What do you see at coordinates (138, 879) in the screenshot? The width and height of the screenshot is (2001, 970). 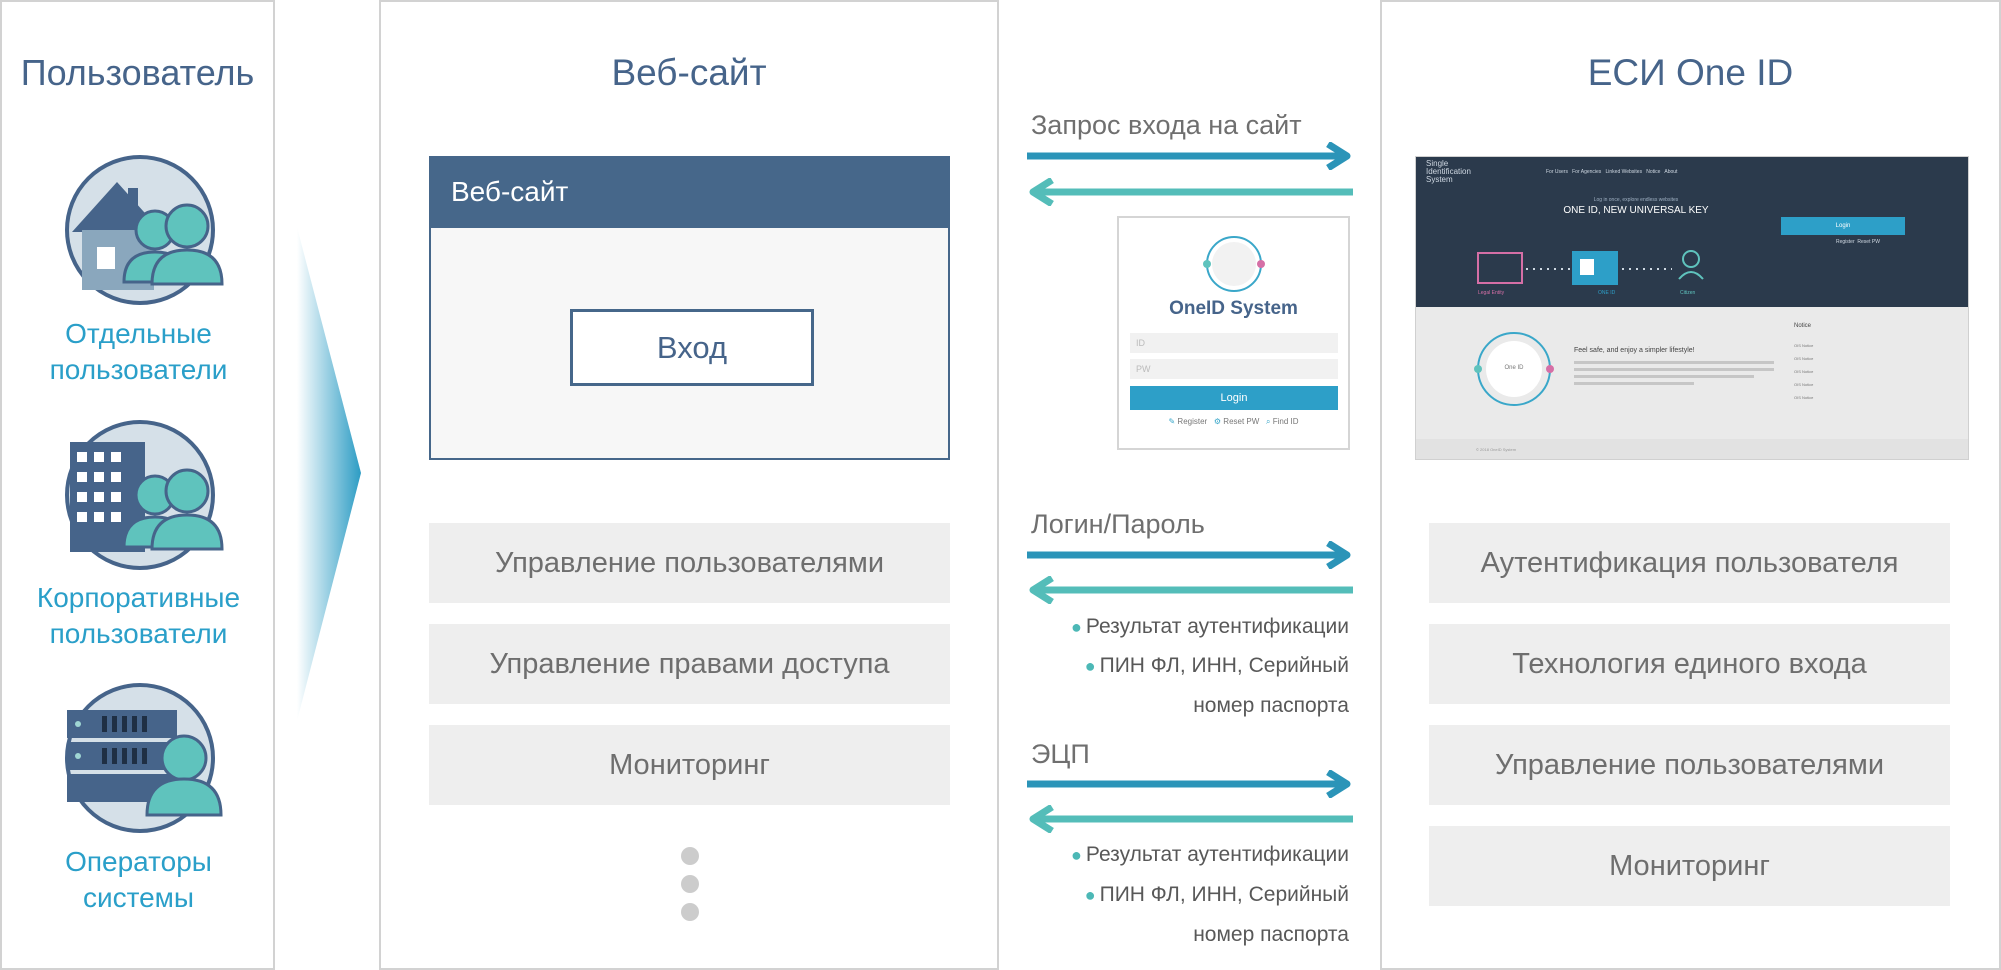 I see `system-operators-label: Операторы системы` at bounding box center [138, 879].